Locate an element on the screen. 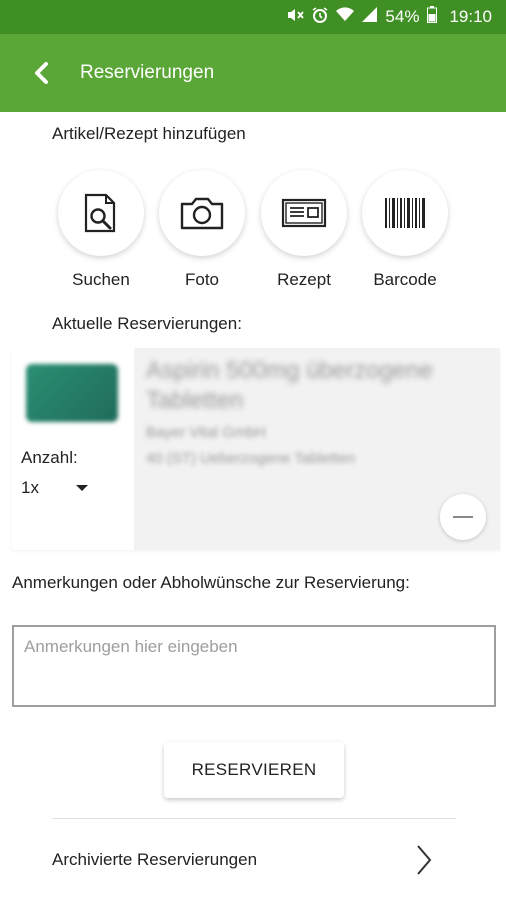  product-manufacturer: Bayer Vital GmbH is located at coordinates (206, 432).